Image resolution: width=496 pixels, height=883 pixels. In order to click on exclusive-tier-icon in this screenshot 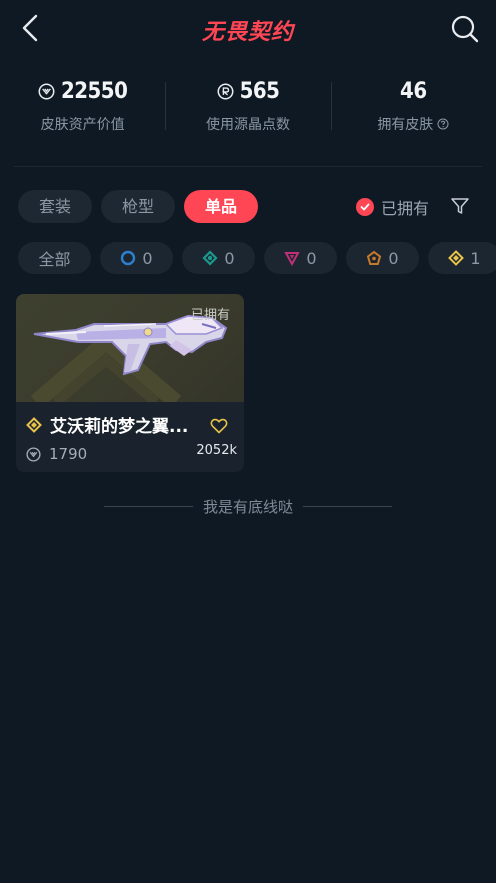, I will do `click(374, 257)`.